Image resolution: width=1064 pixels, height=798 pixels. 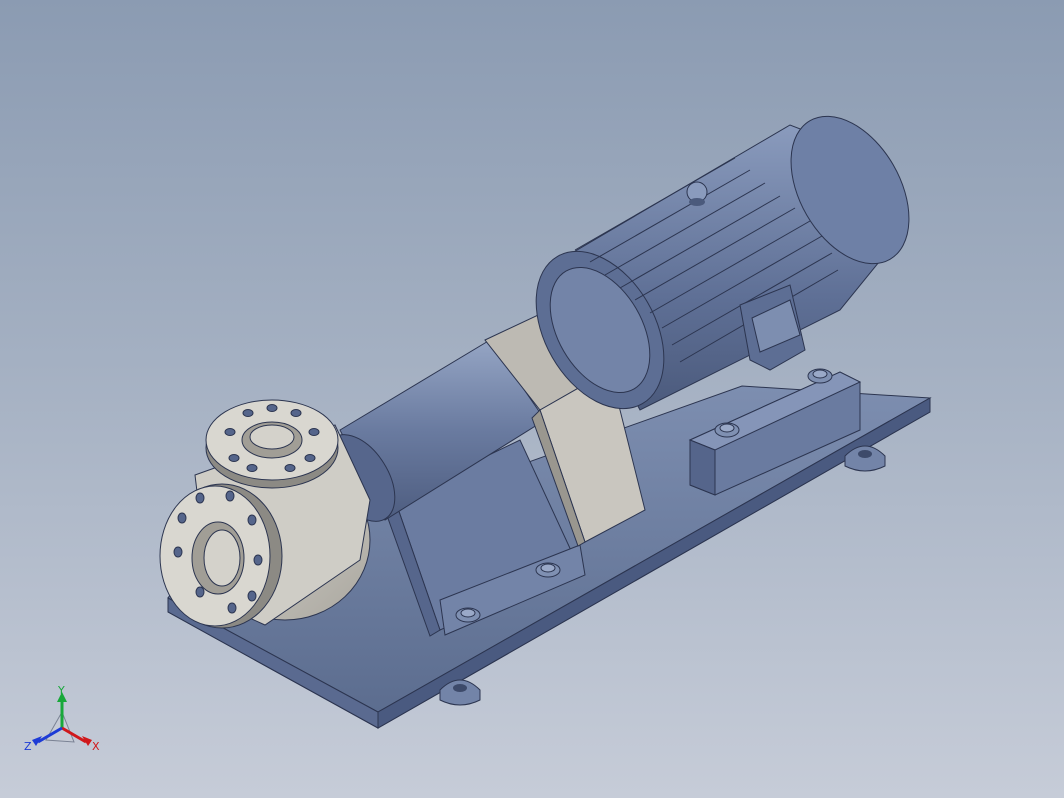 What do you see at coordinates (96, 746) in the screenshot?
I see `x-axis-label: X` at bounding box center [96, 746].